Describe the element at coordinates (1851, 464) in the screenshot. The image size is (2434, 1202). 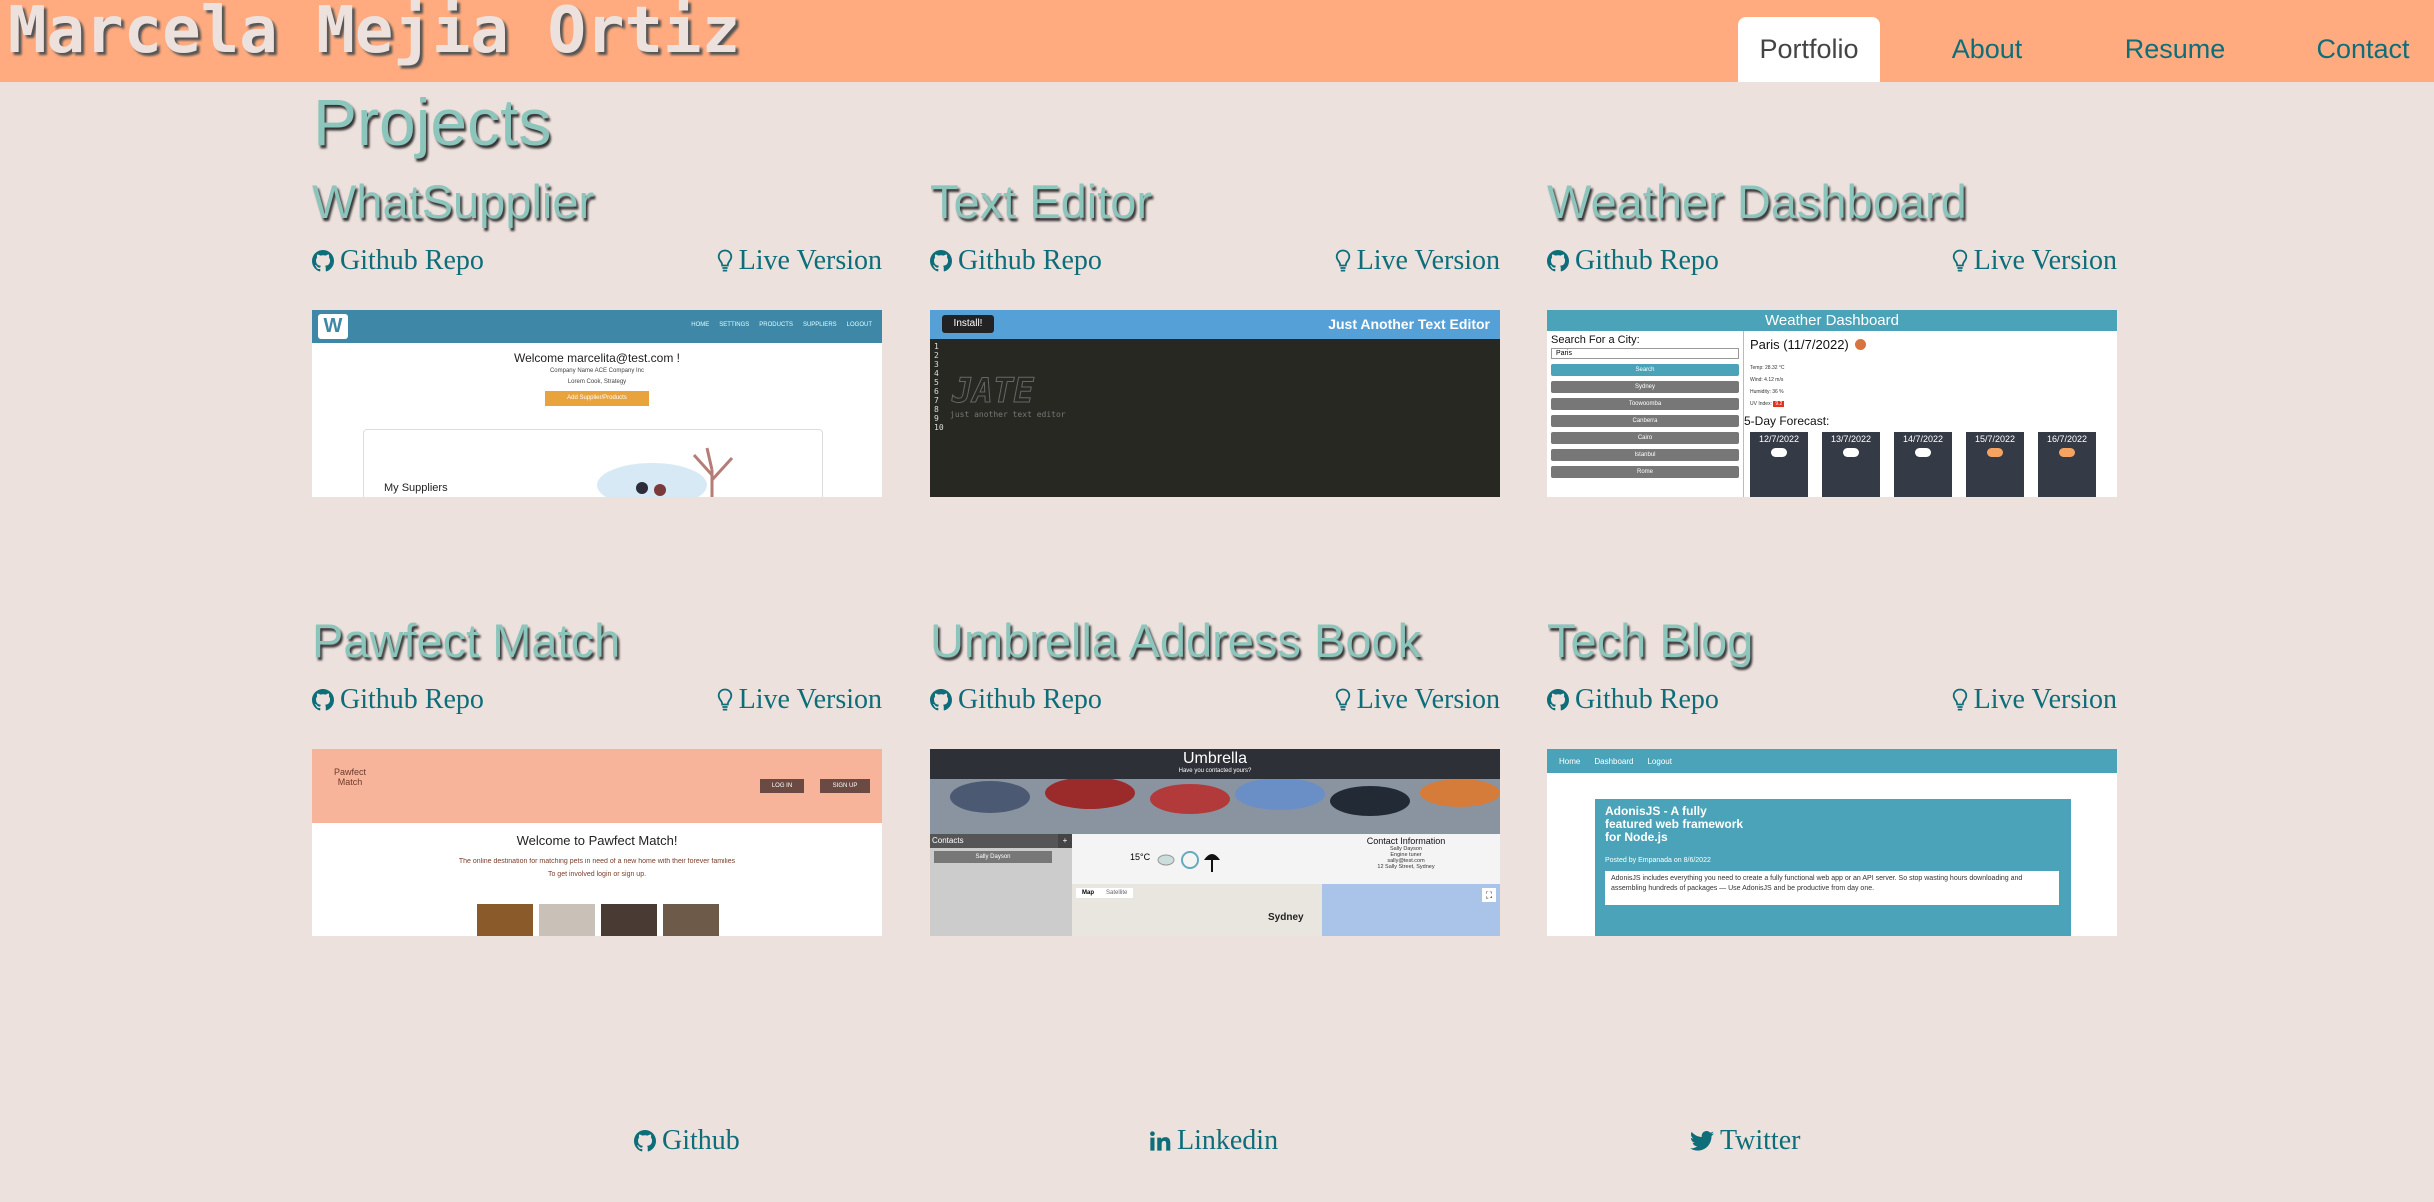
I see `forecast-card: 13/7/2022` at that location.